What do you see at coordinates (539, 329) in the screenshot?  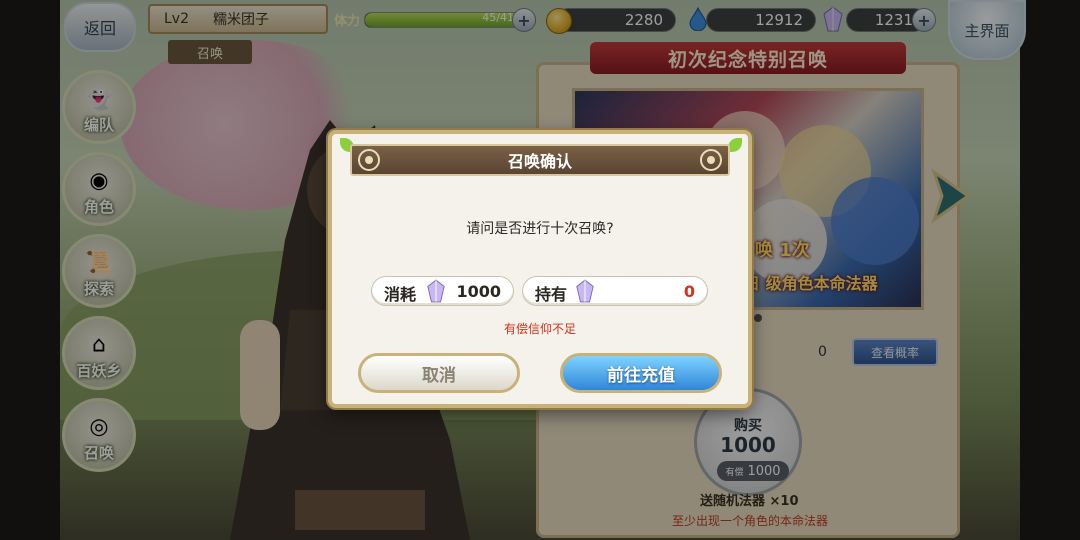 I see `insufficient-warning: 有偿信仰不足` at bounding box center [539, 329].